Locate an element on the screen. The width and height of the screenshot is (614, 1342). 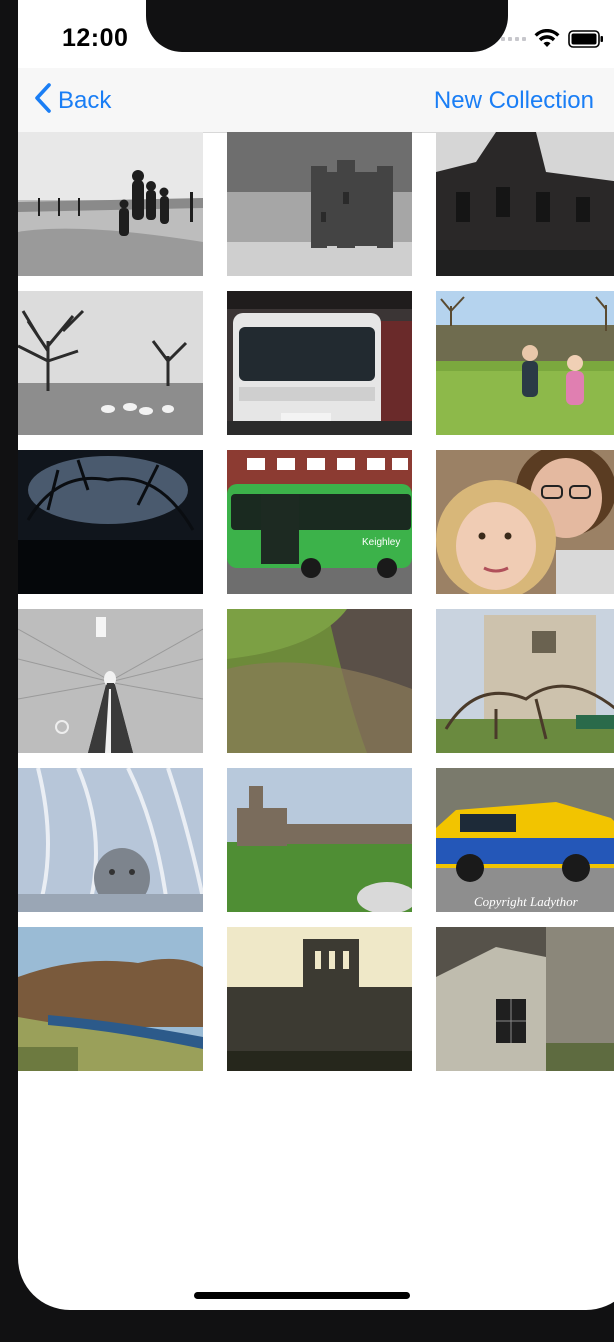
wifi-icon is located at coordinates (547, 39).